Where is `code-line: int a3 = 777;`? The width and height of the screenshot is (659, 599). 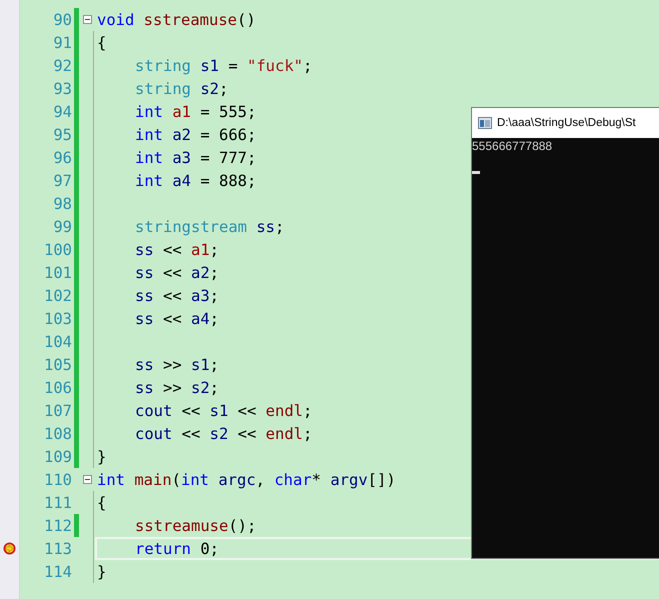
code-line: int a3 = 777; is located at coordinates (195, 157).